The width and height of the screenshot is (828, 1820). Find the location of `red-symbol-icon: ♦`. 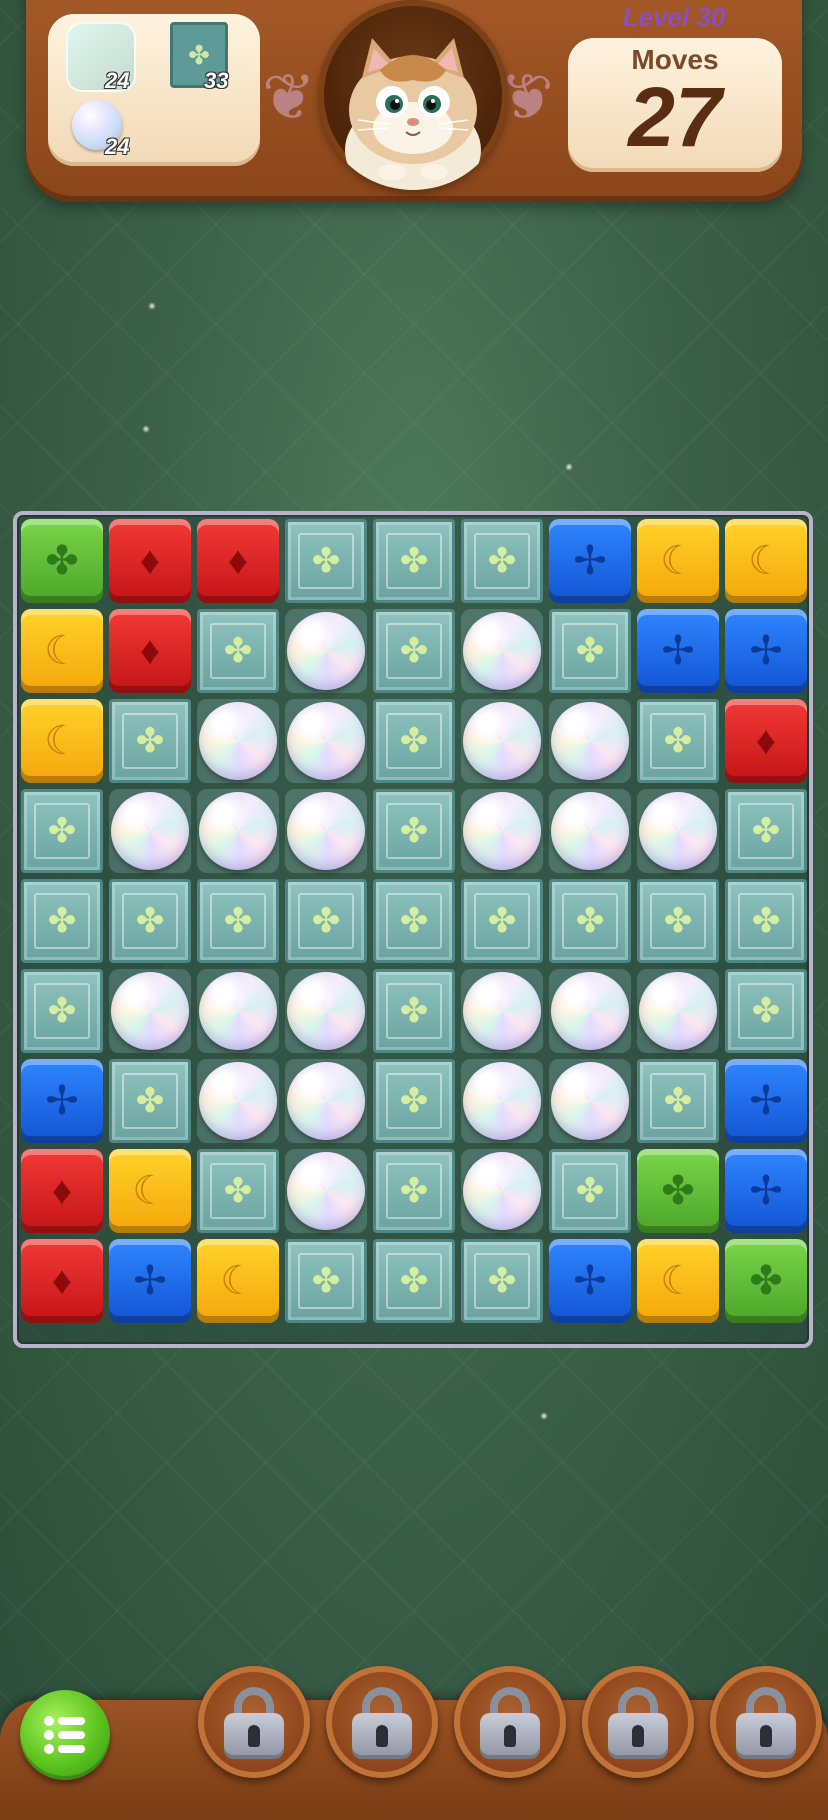

red-symbol-icon: ♦ is located at coordinates (62, 1281).